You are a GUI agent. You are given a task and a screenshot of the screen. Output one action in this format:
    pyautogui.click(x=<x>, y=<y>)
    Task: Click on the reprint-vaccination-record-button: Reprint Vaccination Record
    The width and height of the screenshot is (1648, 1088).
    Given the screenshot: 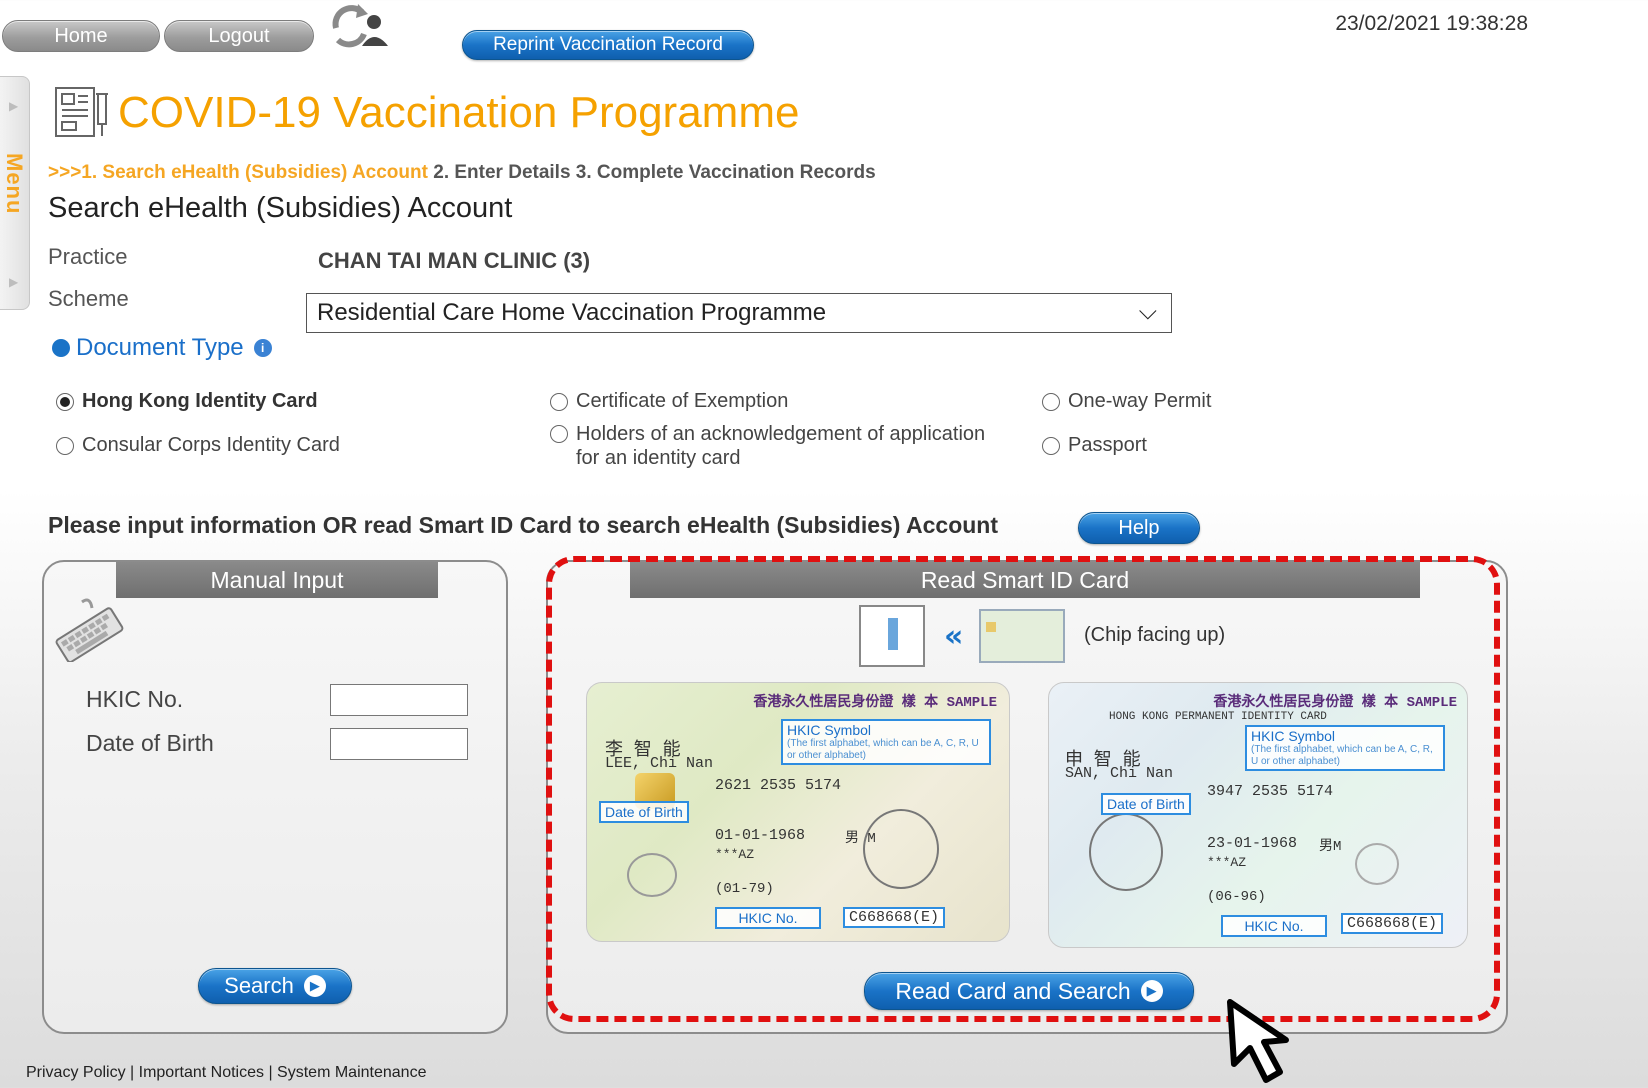 What is the action you would take?
    pyautogui.click(x=608, y=45)
    